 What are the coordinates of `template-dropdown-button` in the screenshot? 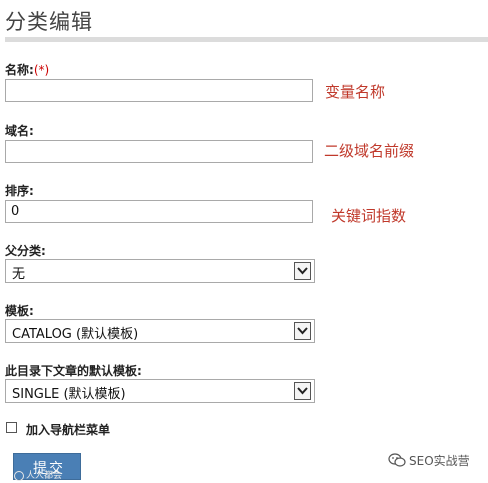 It's located at (302, 331).